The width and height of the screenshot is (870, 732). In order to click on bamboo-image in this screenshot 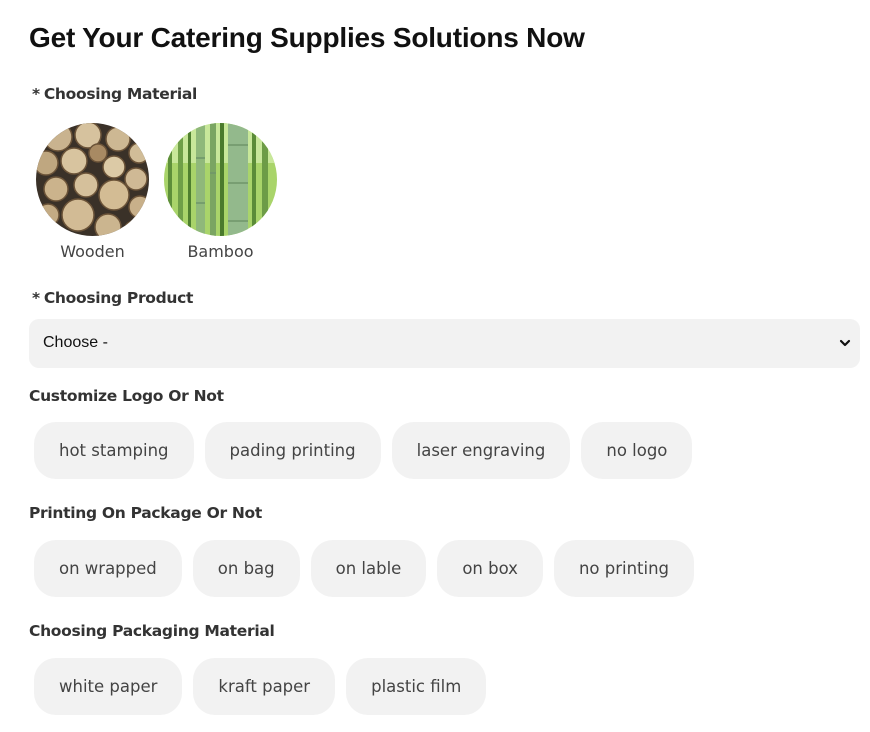, I will do `click(220, 179)`.